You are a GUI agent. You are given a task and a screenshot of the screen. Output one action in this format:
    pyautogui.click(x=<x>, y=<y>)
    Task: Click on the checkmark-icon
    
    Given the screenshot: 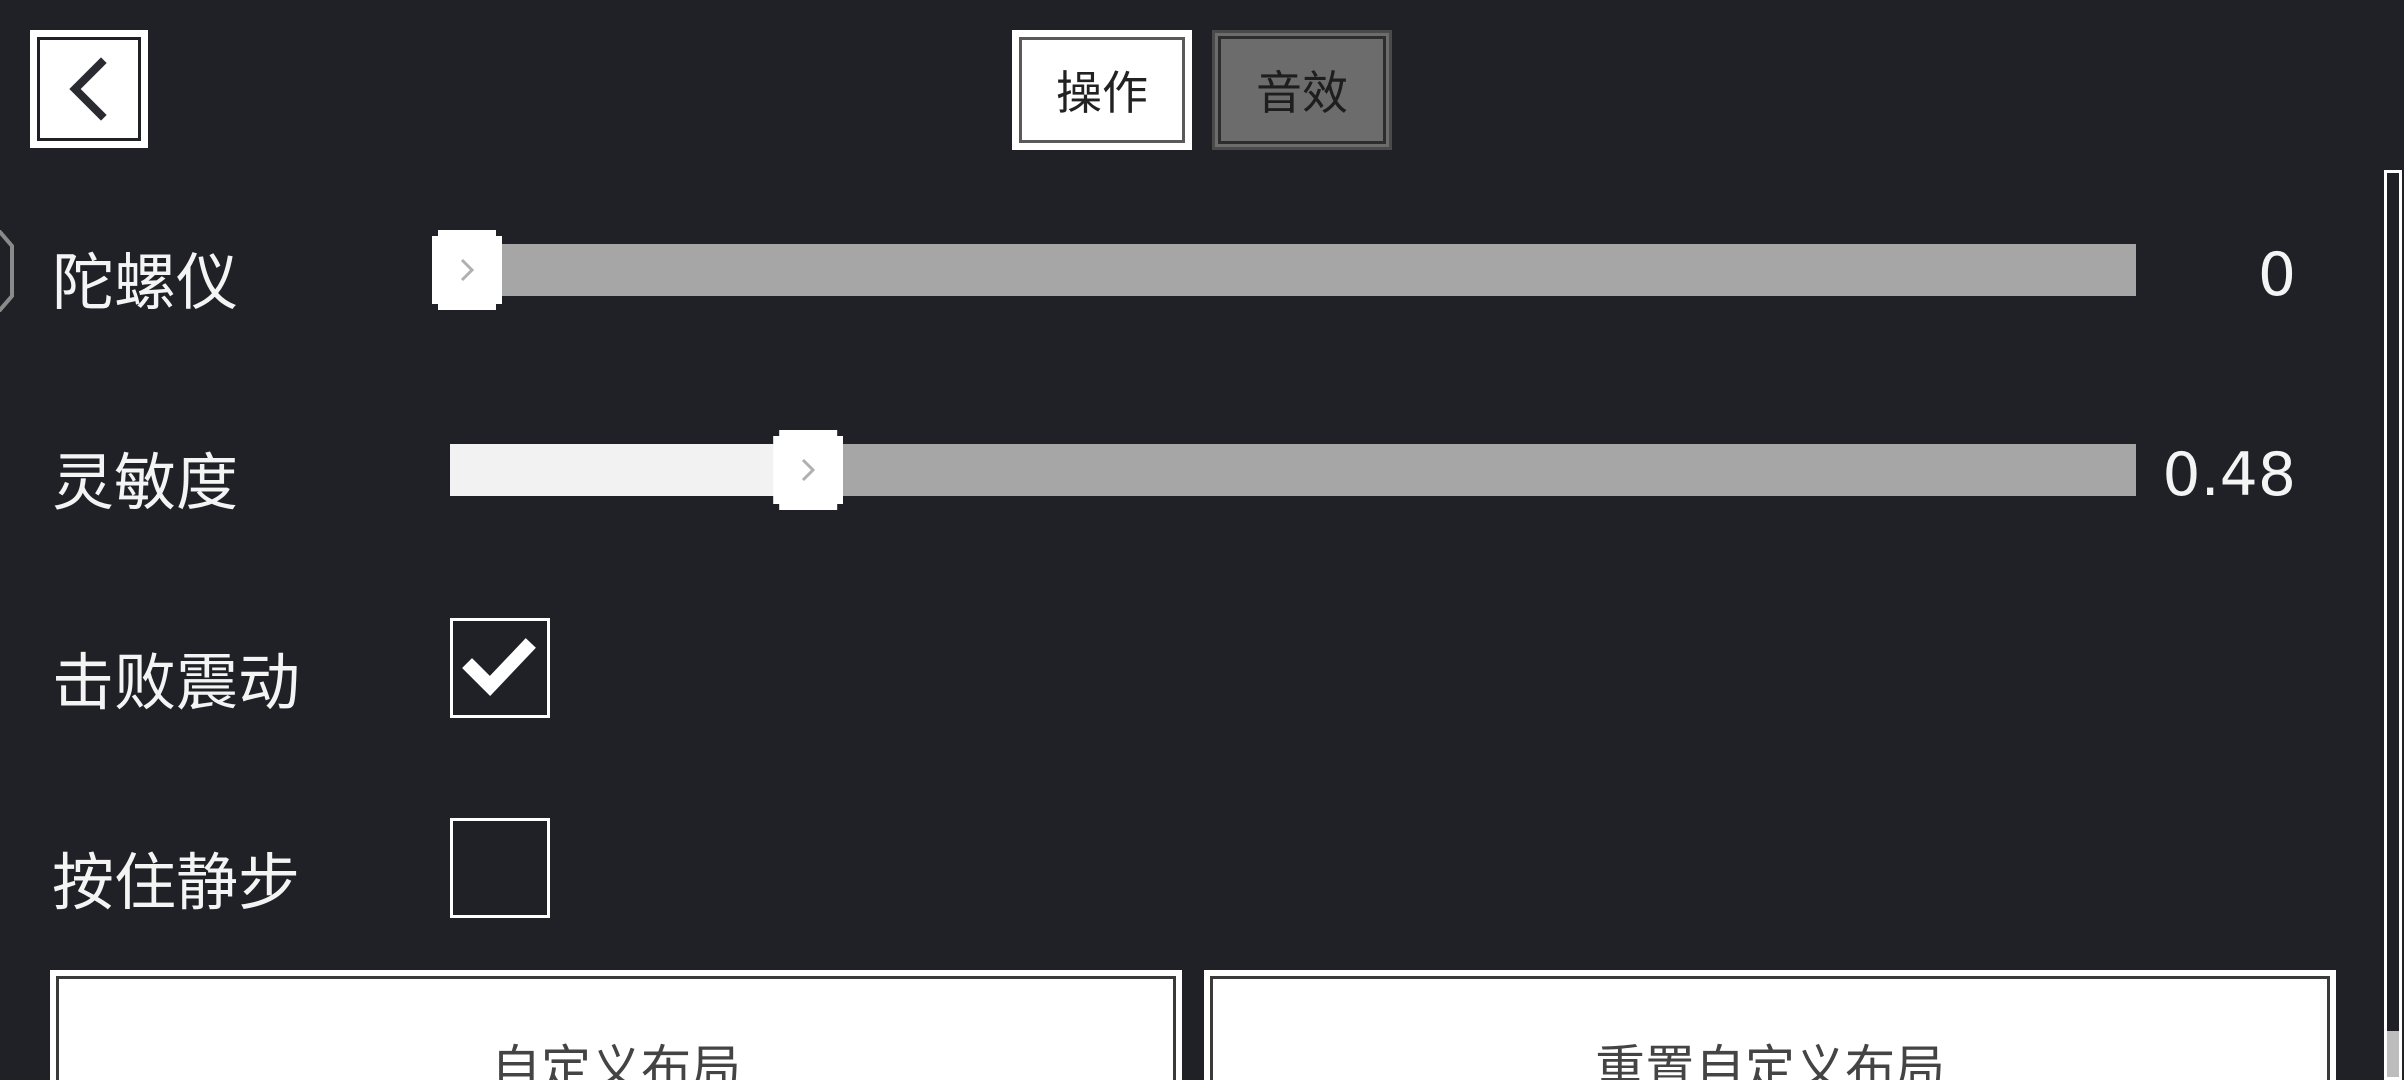 What is the action you would take?
    pyautogui.click(x=499, y=667)
    